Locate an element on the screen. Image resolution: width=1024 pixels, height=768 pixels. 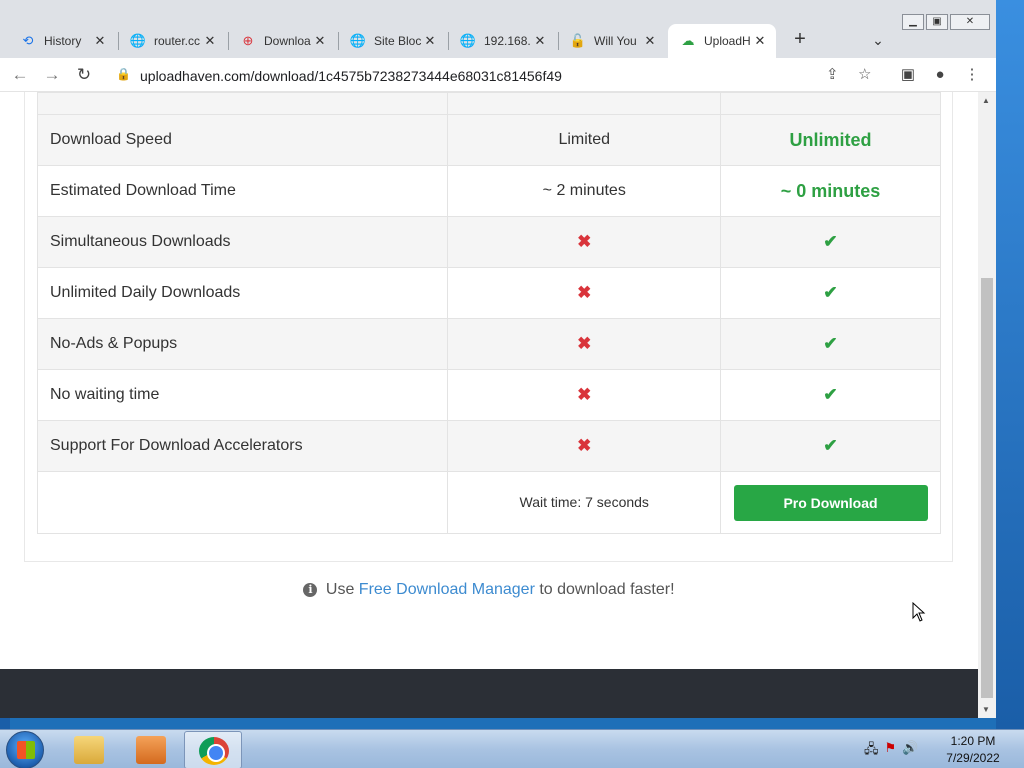
tab-router: 🌐 router.cc ✕ is located at coordinates (172, 41).